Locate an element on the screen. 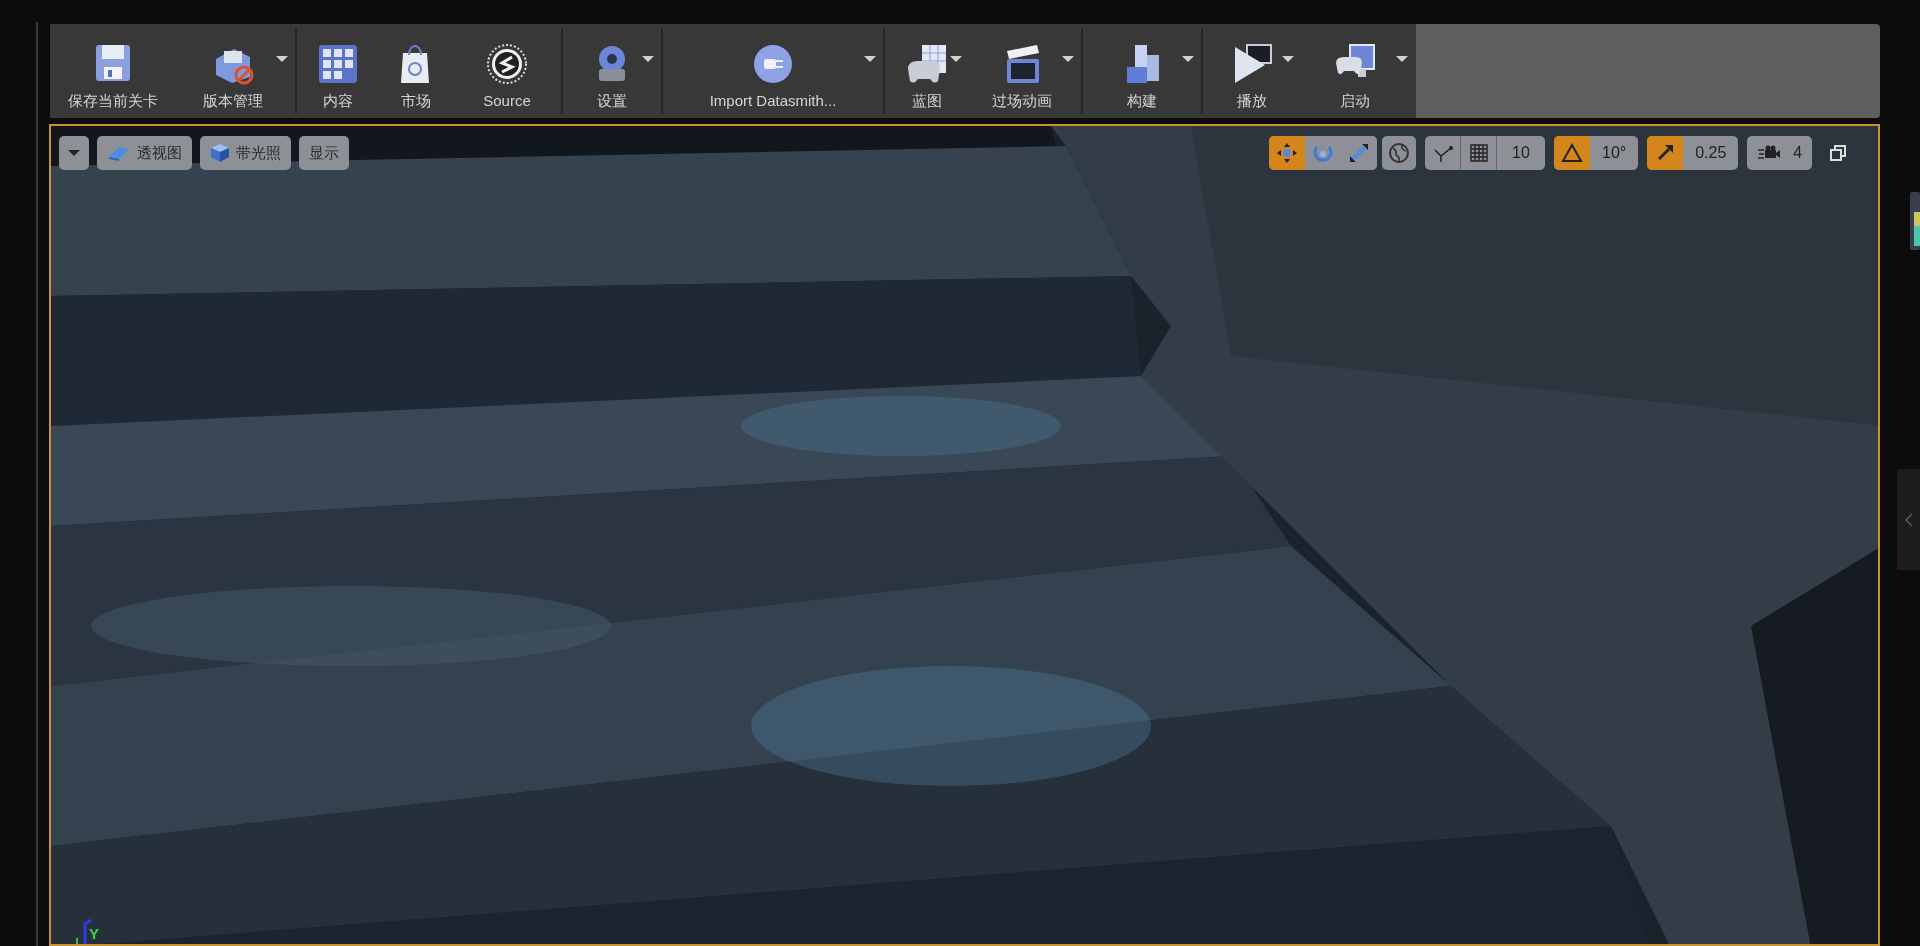 This screenshot has width=1920, height=946. world-space-button is located at coordinates (1399, 153).